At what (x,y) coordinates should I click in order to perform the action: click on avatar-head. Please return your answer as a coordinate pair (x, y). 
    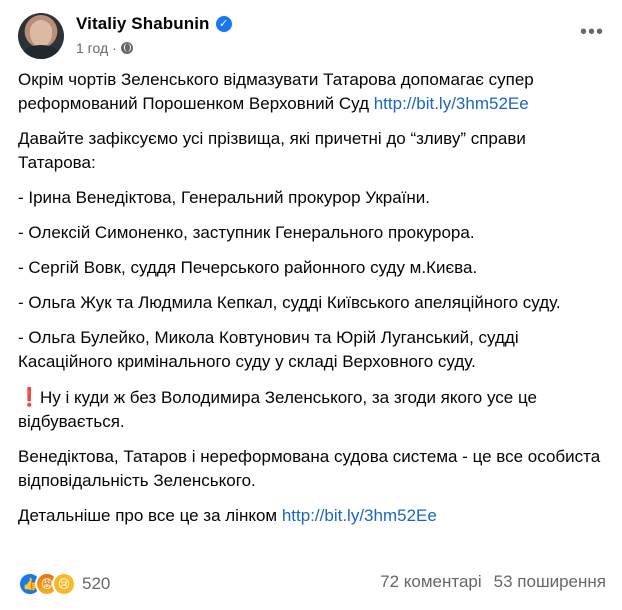
    Looking at the image, I should click on (41, 33).